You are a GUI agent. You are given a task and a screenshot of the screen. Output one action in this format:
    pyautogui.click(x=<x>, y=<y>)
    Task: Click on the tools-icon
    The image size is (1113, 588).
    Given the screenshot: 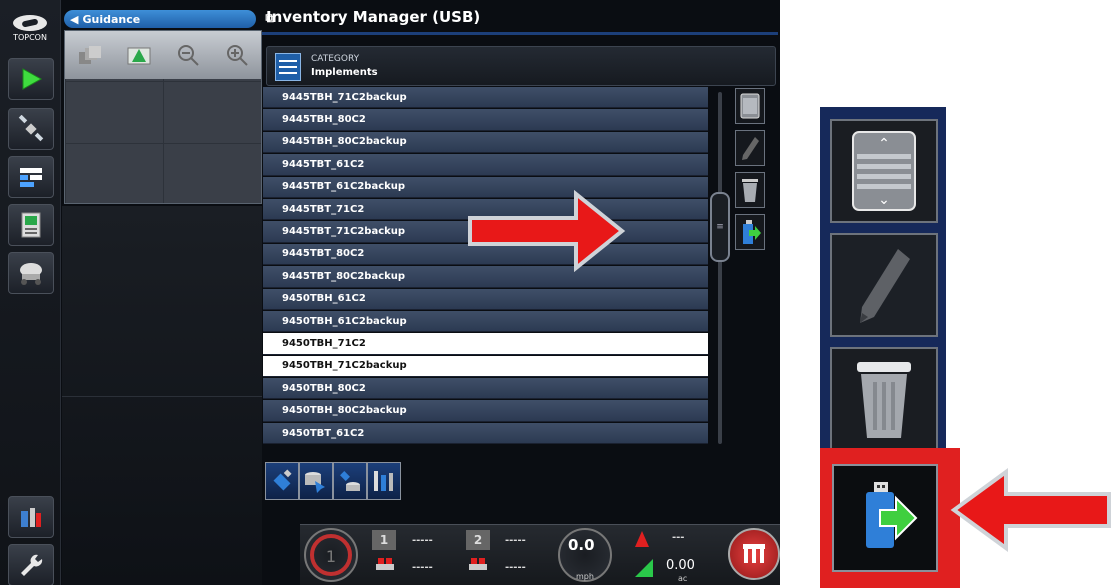 What is the action you would take?
    pyautogui.click(x=383, y=481)
    